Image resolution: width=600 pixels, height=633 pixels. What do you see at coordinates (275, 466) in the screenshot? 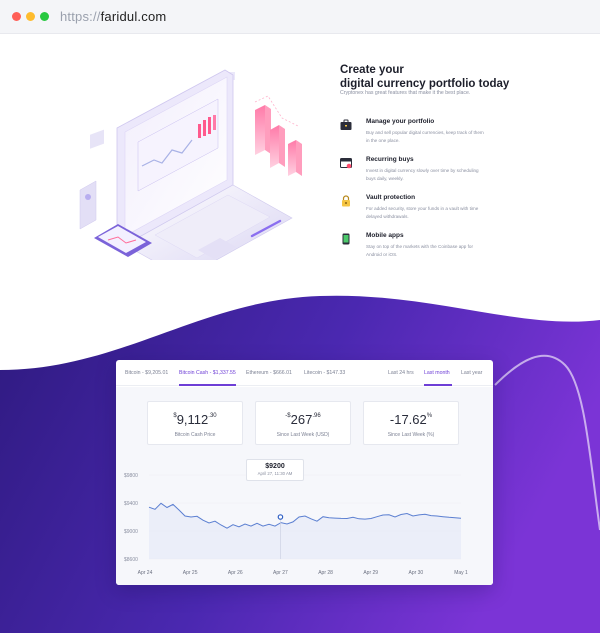
I see `tooltip-value: $9200` at bounding box center [275, 466].